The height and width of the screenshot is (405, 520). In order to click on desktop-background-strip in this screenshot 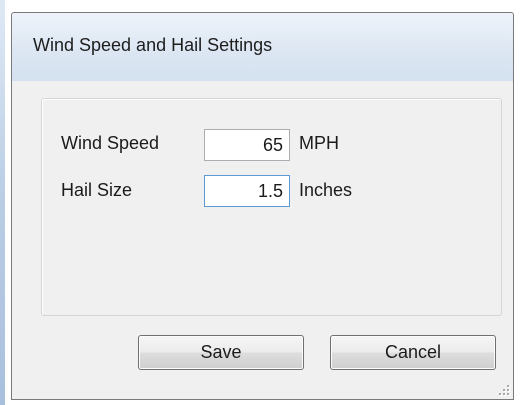, I will do `click(2, 202)`.